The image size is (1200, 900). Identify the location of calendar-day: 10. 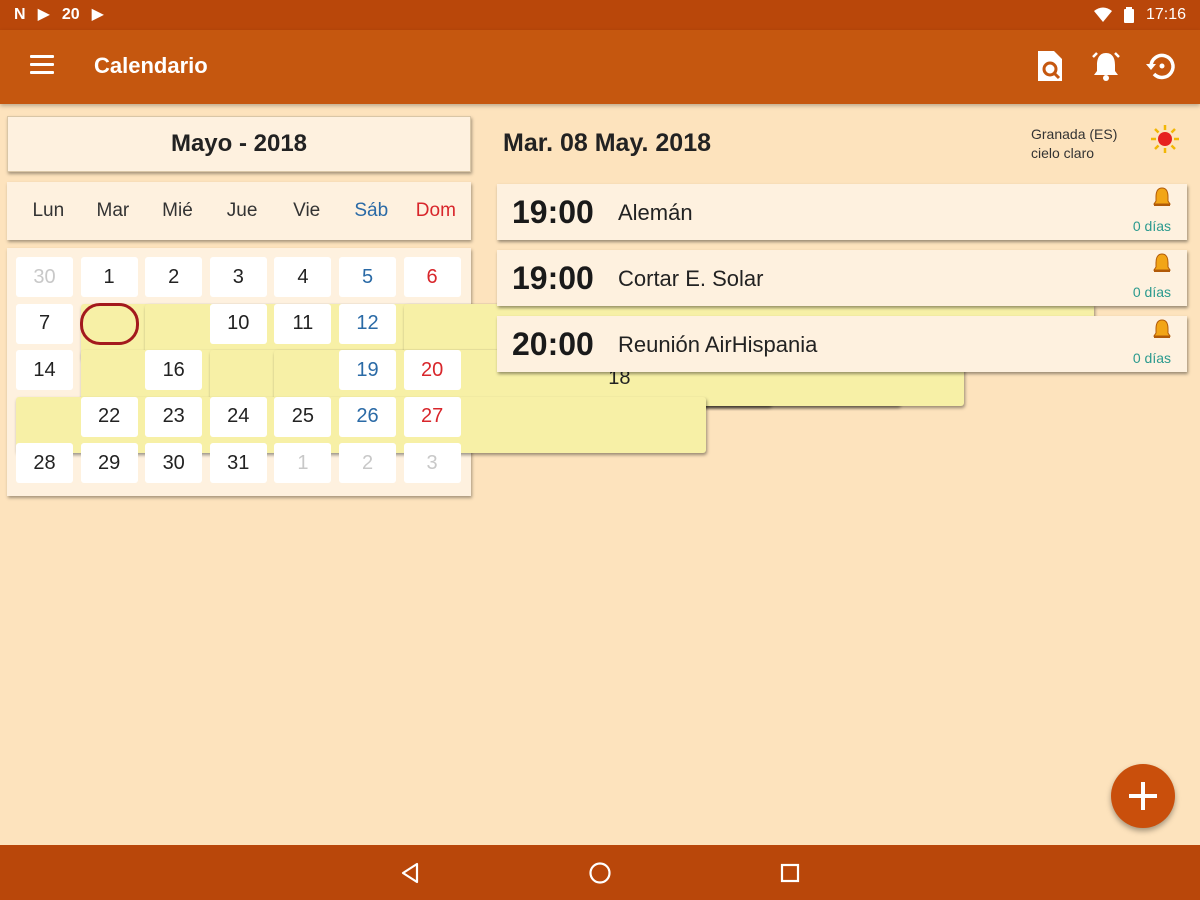
(238, 323).